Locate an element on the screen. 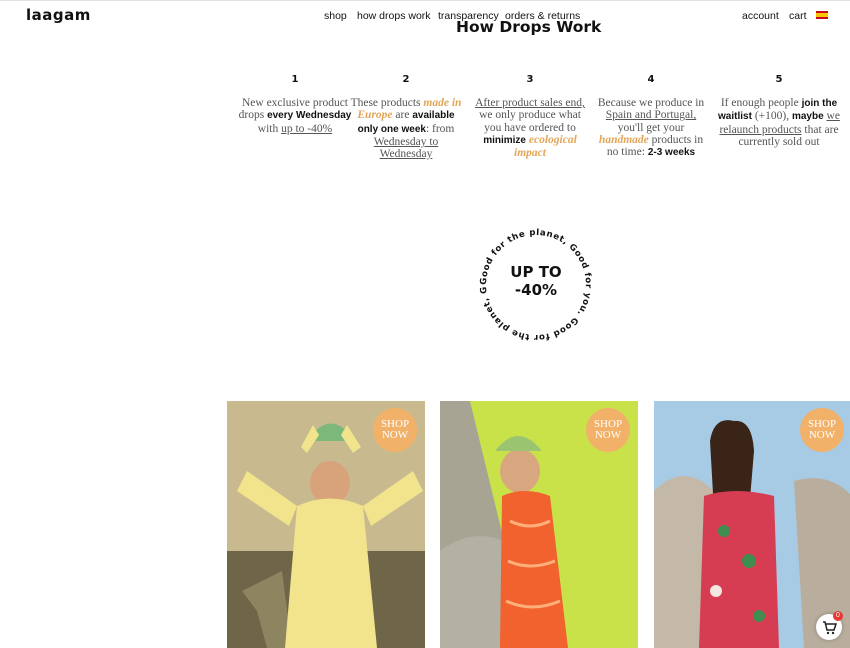 Image resolution: width=850 pixels, height=648 pixels. step-number: 2 is located at coordinates (406, 79).